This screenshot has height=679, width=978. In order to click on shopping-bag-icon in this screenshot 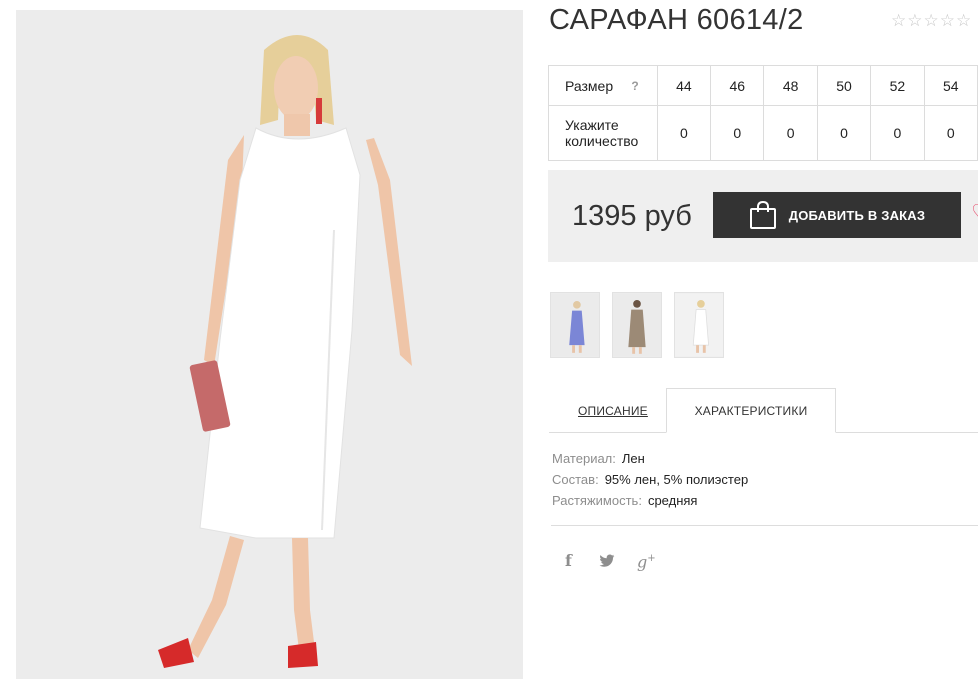, I will do `click(762, 214)`.